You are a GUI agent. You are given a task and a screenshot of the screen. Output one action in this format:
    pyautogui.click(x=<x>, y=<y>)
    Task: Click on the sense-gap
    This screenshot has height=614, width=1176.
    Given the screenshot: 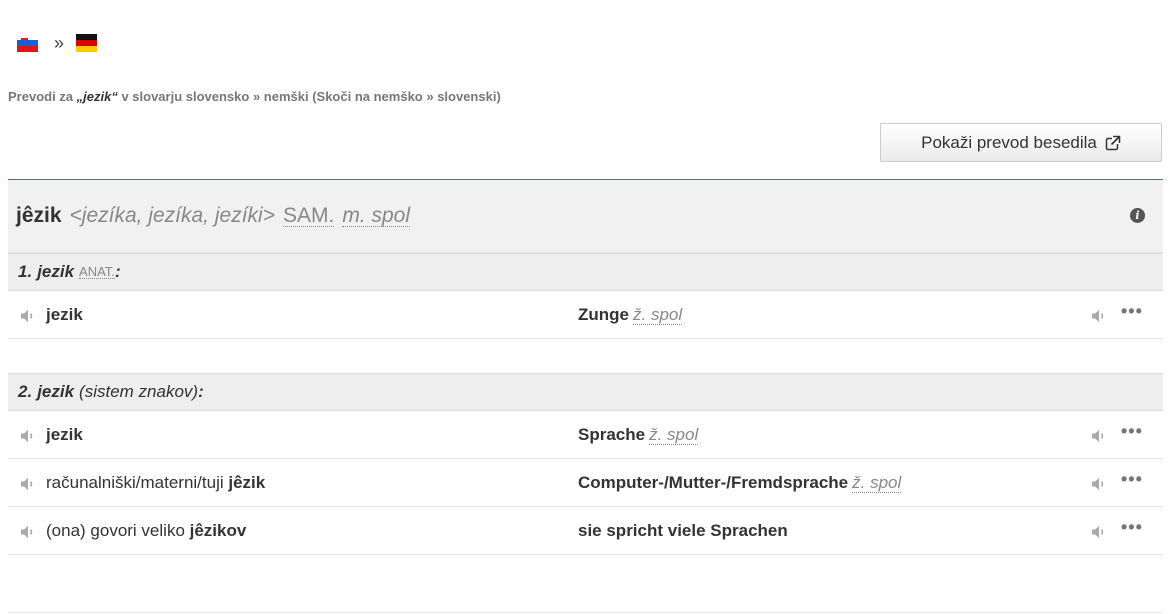 What is the action you would take?
    pyautogui.click(x=585, y=356)
    